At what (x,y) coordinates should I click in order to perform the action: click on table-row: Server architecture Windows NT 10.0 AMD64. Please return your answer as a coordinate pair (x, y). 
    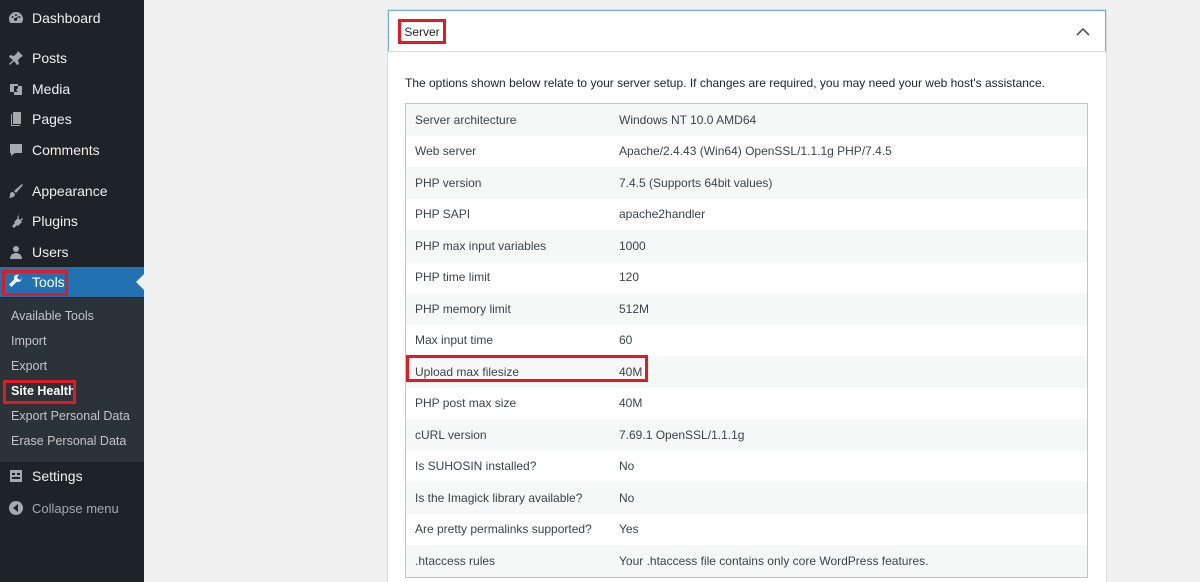
    Looking at the image, I should click on (746, 120).